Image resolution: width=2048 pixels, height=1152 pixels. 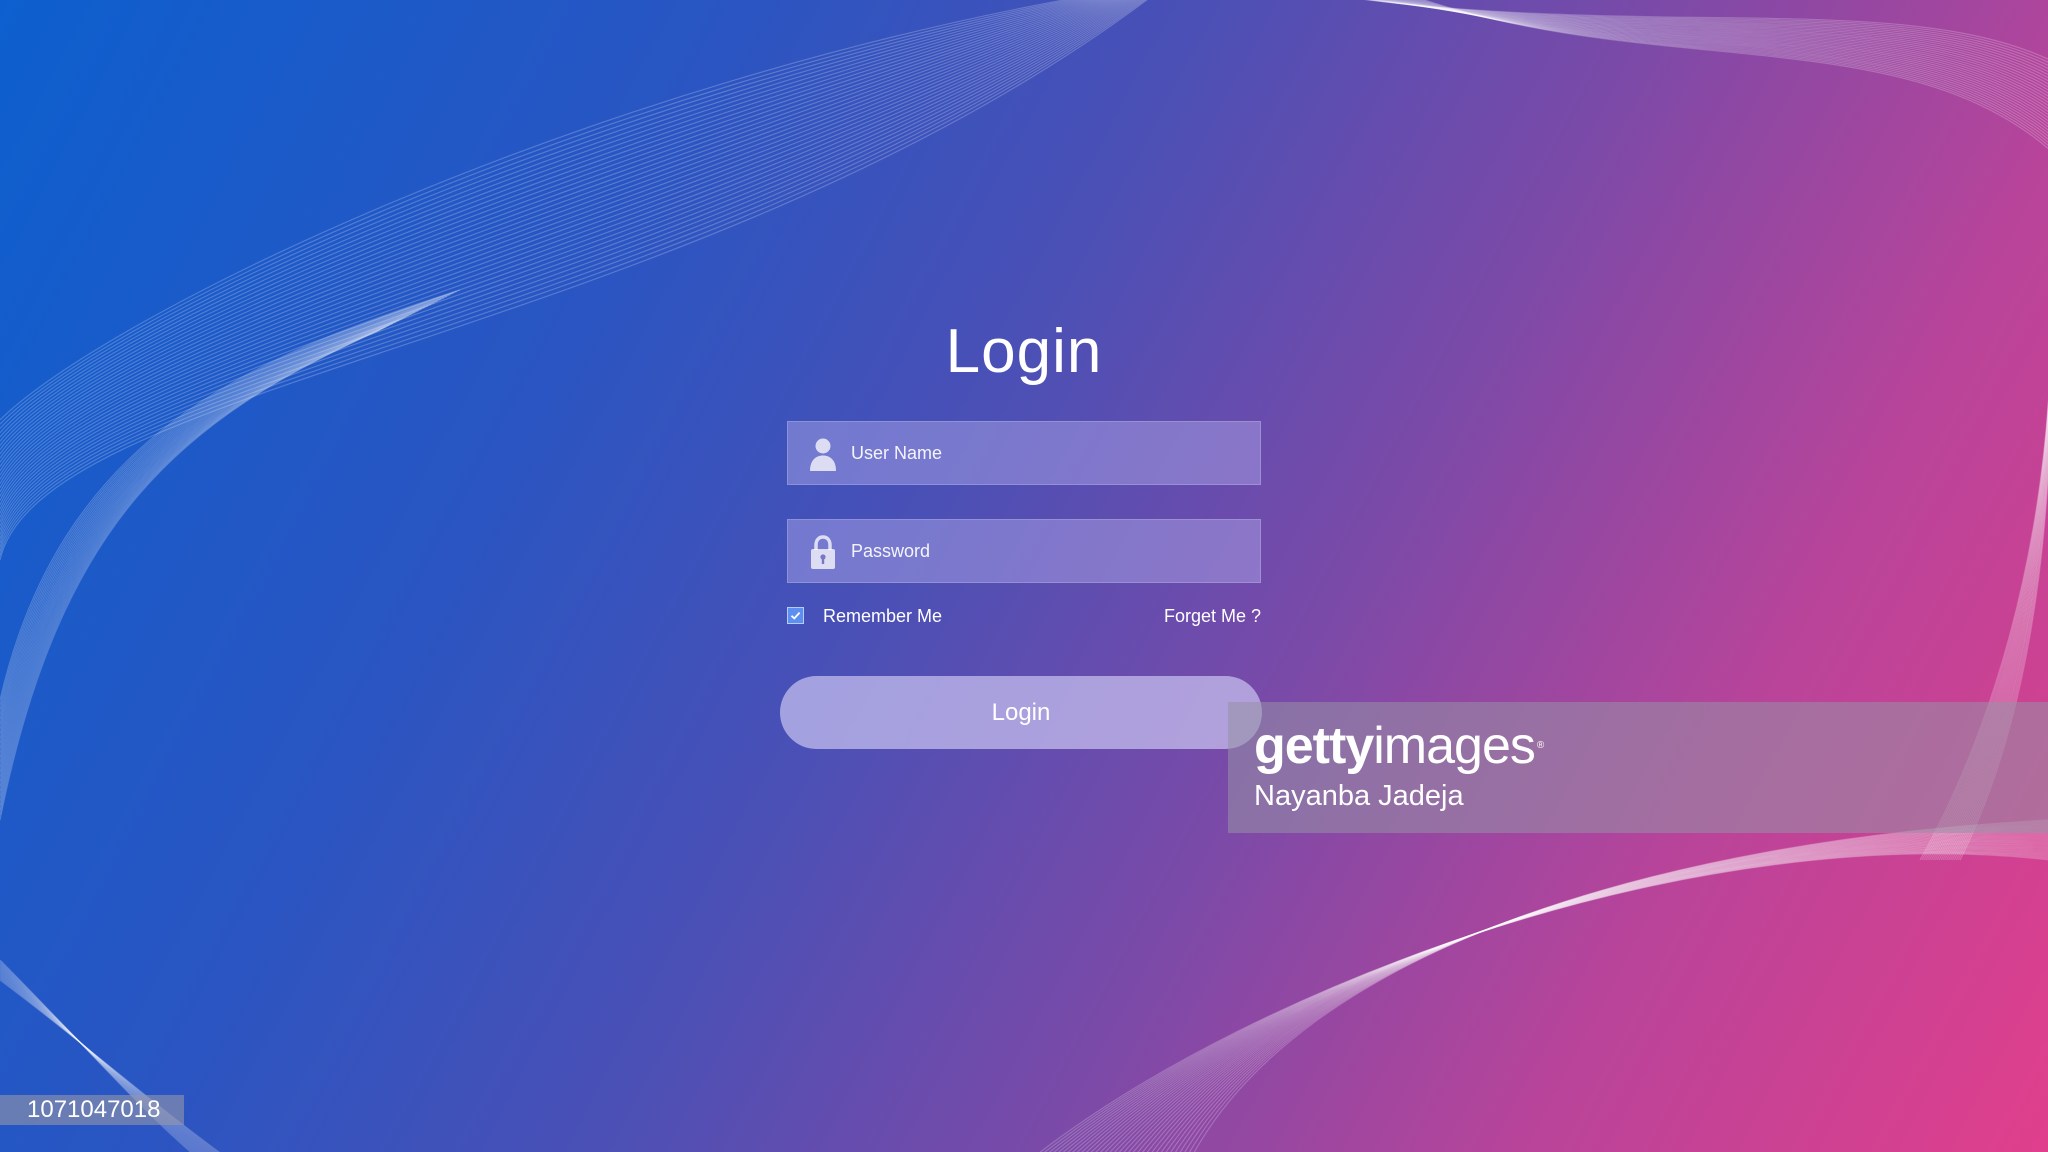 I want to click on remember-me-checkbox, so click(x=795, y=615).